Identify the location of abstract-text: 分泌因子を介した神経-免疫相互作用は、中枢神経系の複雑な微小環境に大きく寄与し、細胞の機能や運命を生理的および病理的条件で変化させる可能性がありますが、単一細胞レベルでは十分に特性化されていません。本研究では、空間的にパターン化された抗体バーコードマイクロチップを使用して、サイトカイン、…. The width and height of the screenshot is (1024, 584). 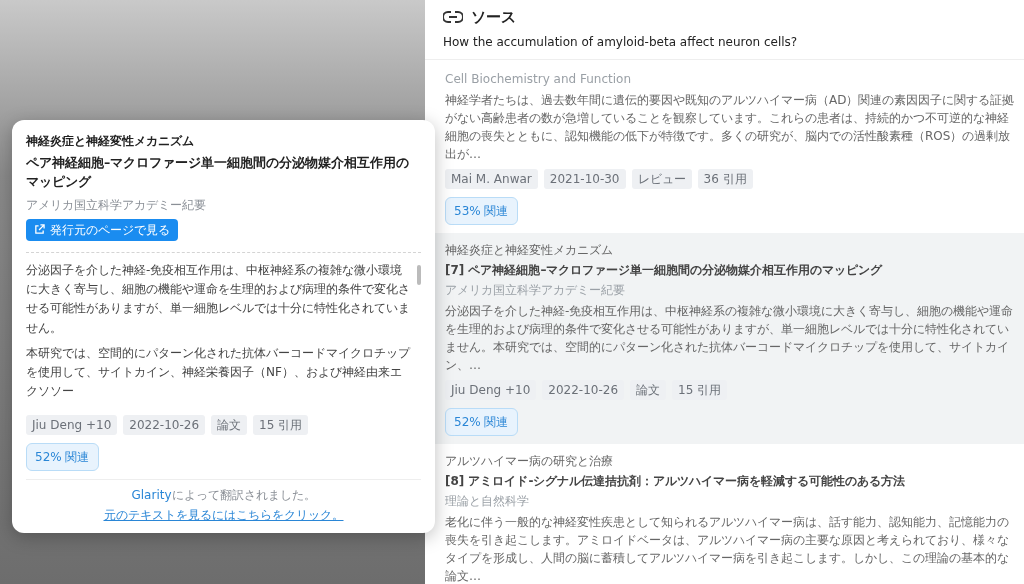
(730, 338).